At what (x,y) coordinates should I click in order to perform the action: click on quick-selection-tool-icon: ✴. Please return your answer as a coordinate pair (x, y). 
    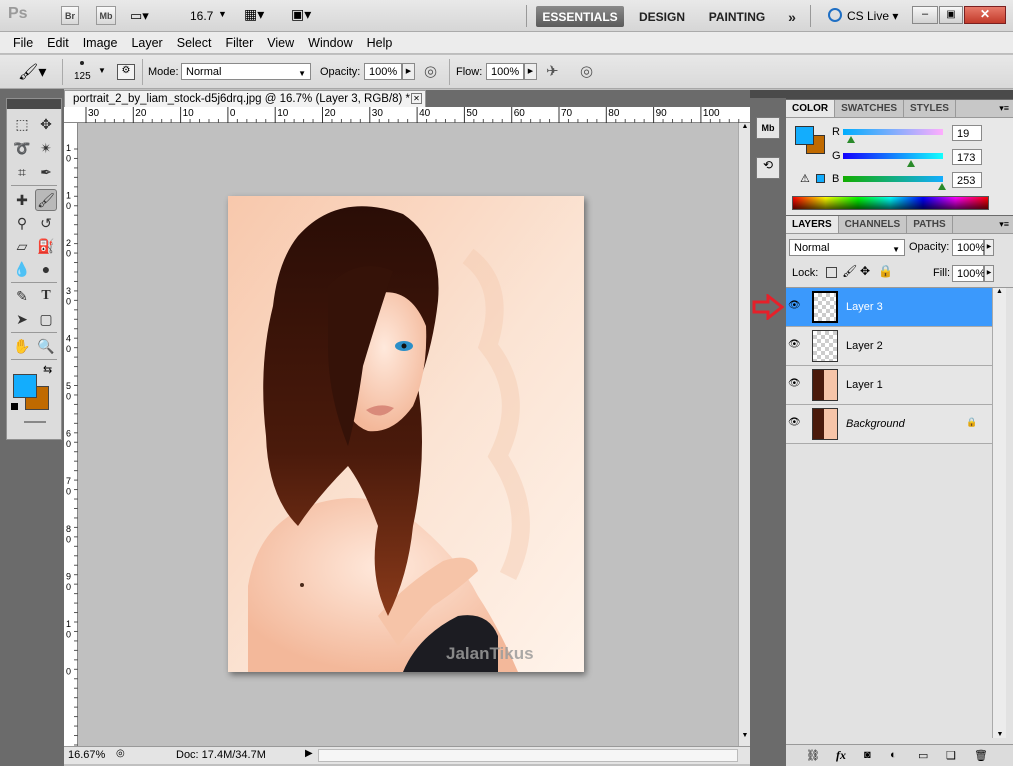
    Looking at the image, I should click on (46, 148).